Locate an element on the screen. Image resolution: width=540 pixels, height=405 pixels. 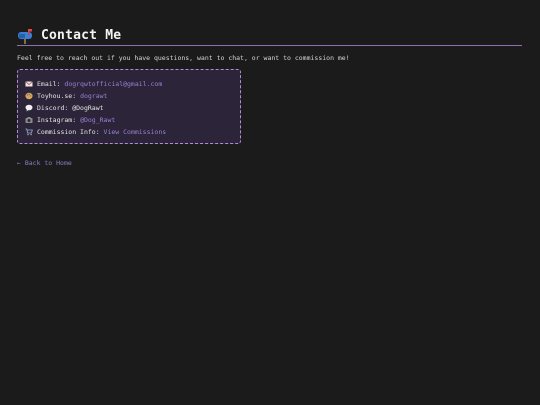
toyhouse-label: Toyhou.se: is located at coordinates (57, 96).